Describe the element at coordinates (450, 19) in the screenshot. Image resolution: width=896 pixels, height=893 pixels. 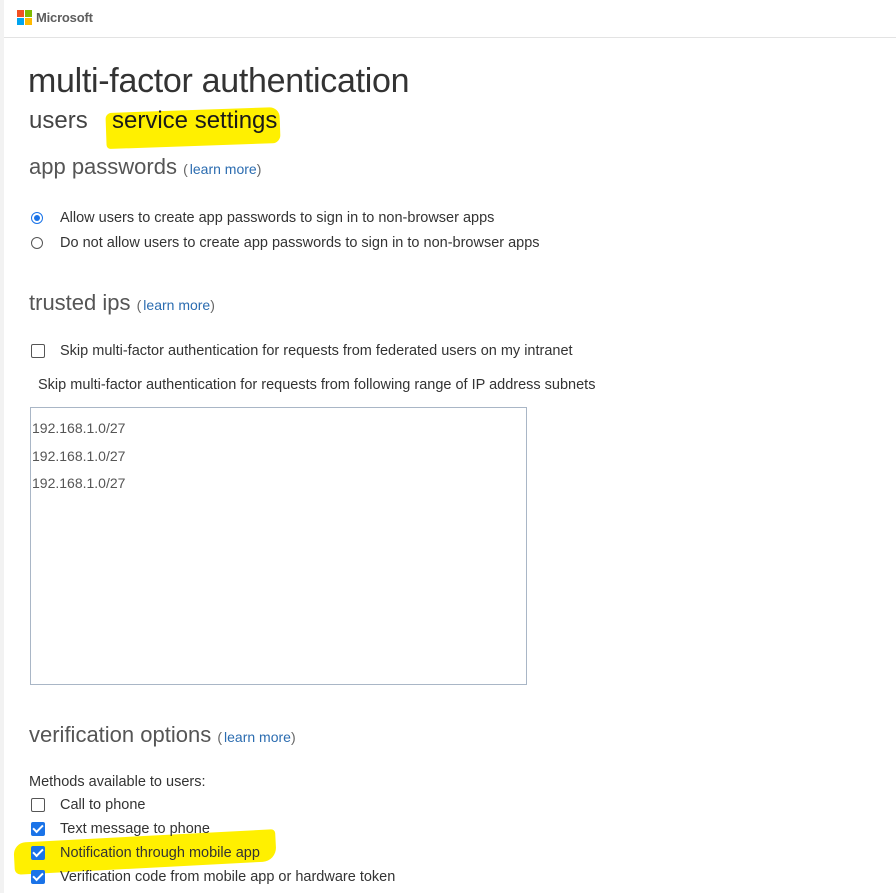
I see `top-bar: Microsoft` at that location.